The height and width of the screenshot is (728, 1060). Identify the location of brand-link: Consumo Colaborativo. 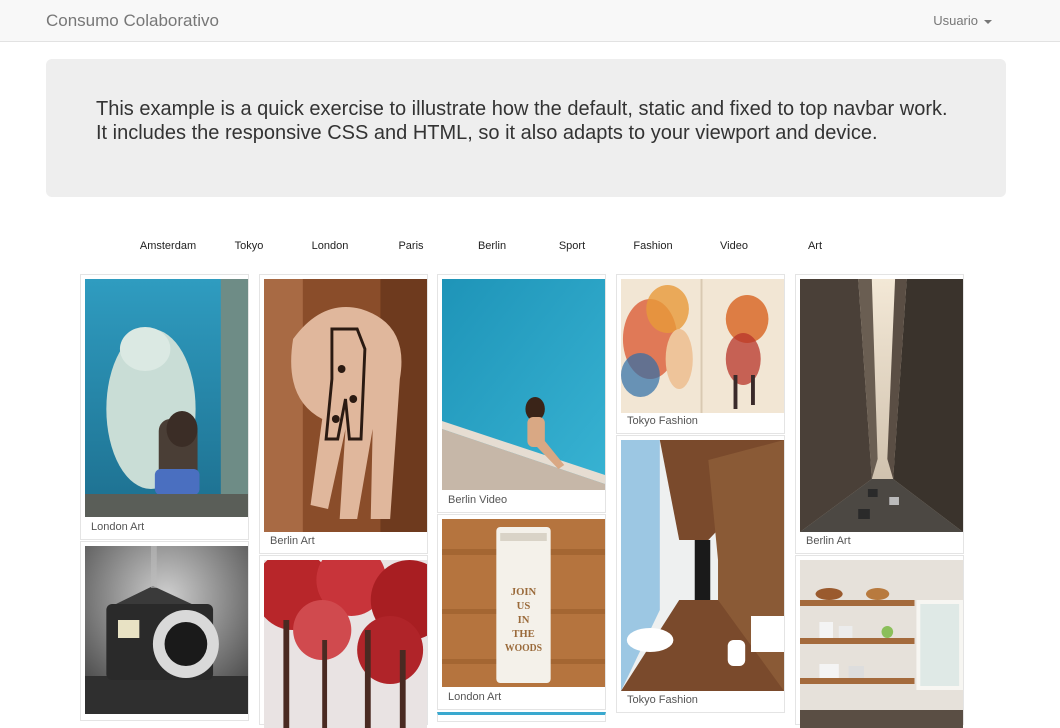
(132, 21).